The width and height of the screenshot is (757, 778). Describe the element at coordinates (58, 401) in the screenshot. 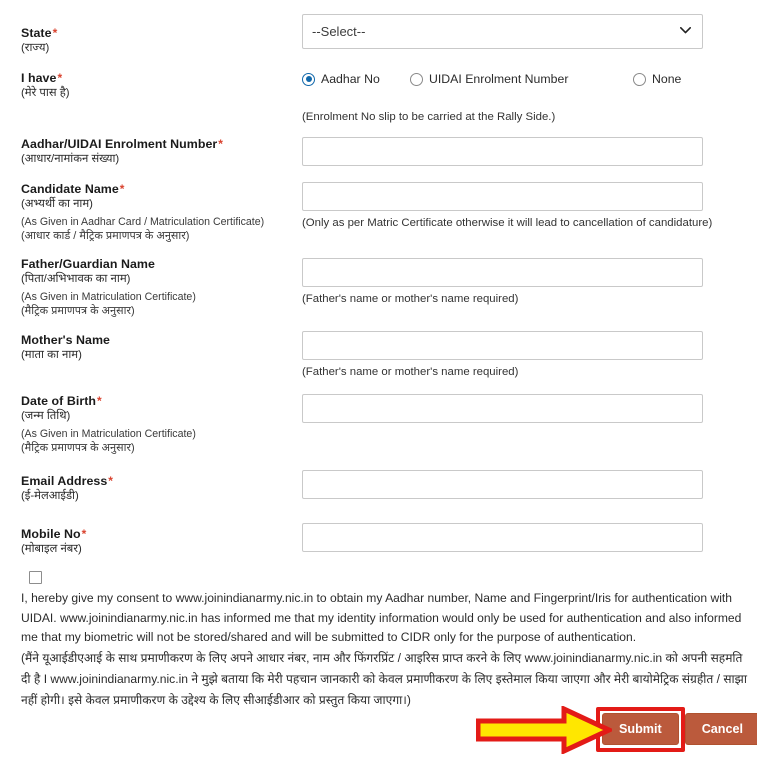

I see `label-date-of-birth-en: Date of Birth` at that location.